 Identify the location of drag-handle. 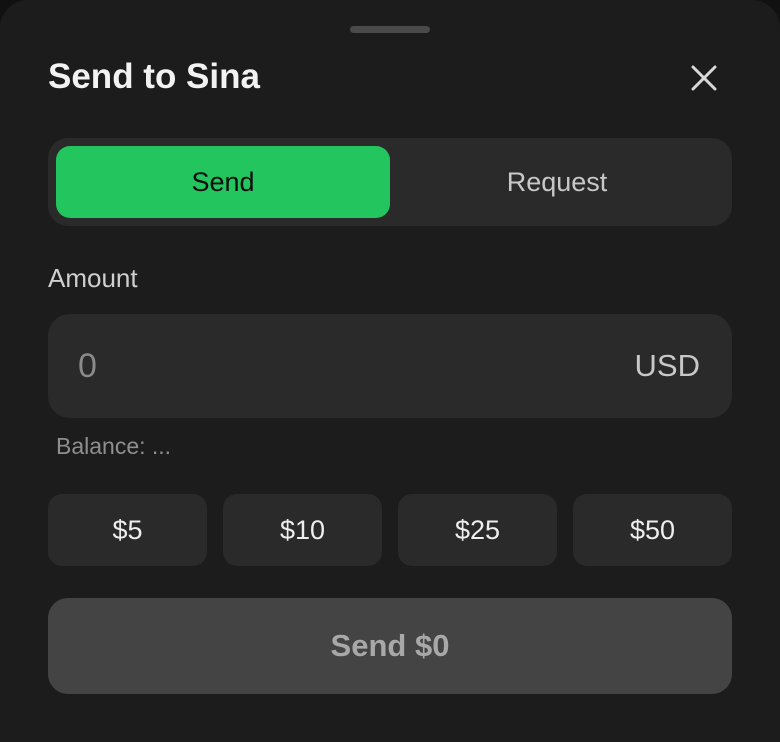
(390, 29).